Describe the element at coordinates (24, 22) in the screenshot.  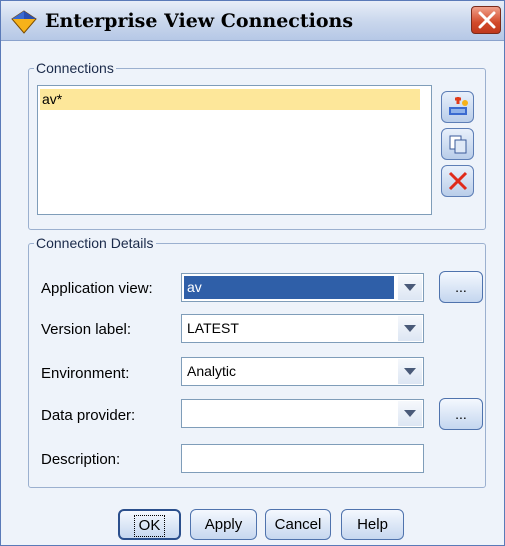
I see `app-diamond-icon` at that location.